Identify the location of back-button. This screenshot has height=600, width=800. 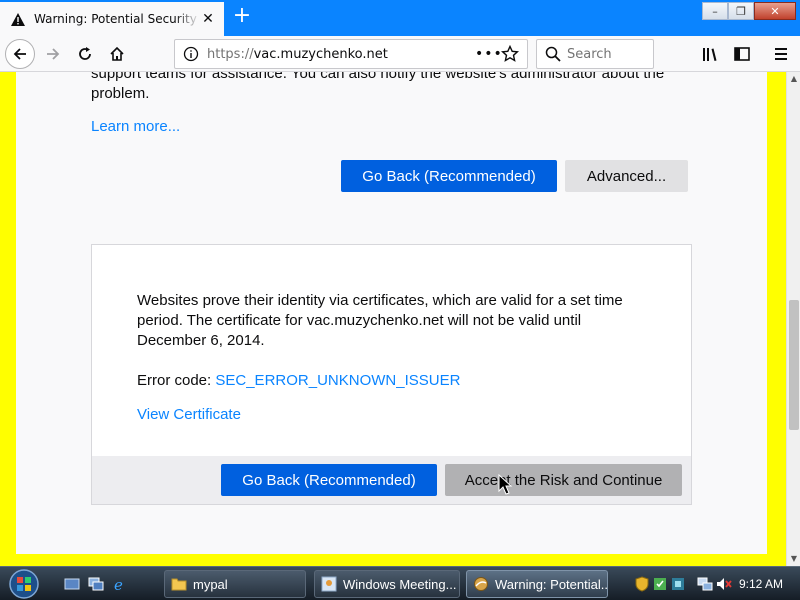
(20, 54).